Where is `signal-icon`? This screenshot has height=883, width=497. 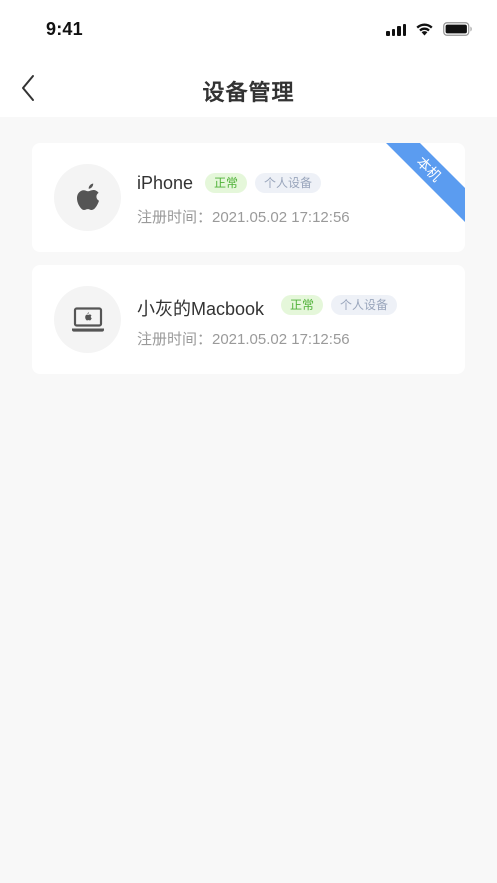
signal-icon is located at coordinates (396, 29).